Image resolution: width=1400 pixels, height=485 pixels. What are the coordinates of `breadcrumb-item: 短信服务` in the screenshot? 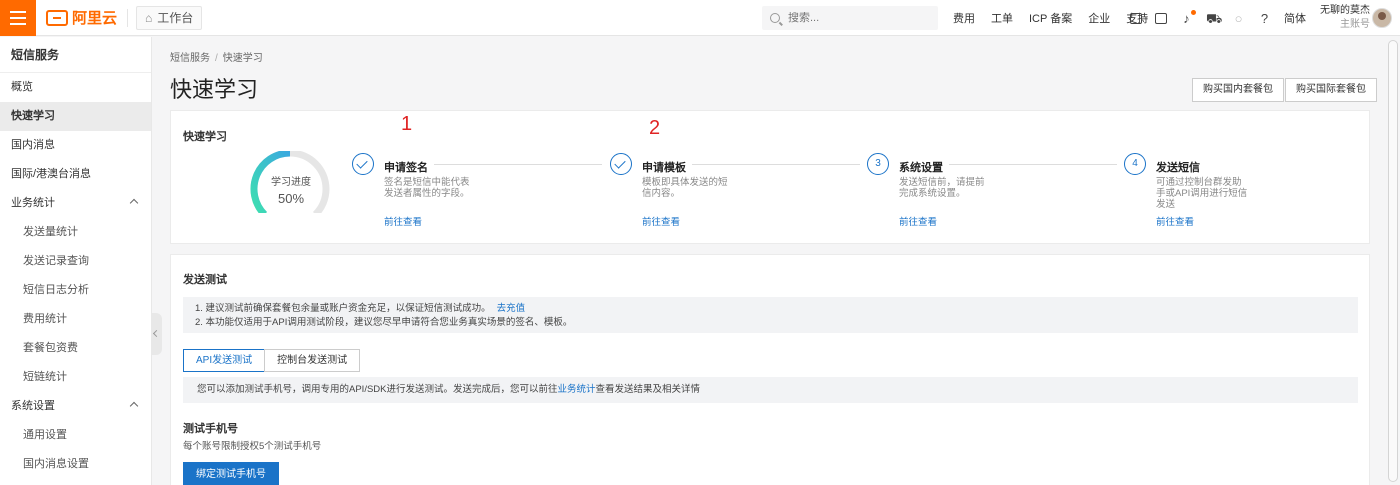 It's located at (190, 58).